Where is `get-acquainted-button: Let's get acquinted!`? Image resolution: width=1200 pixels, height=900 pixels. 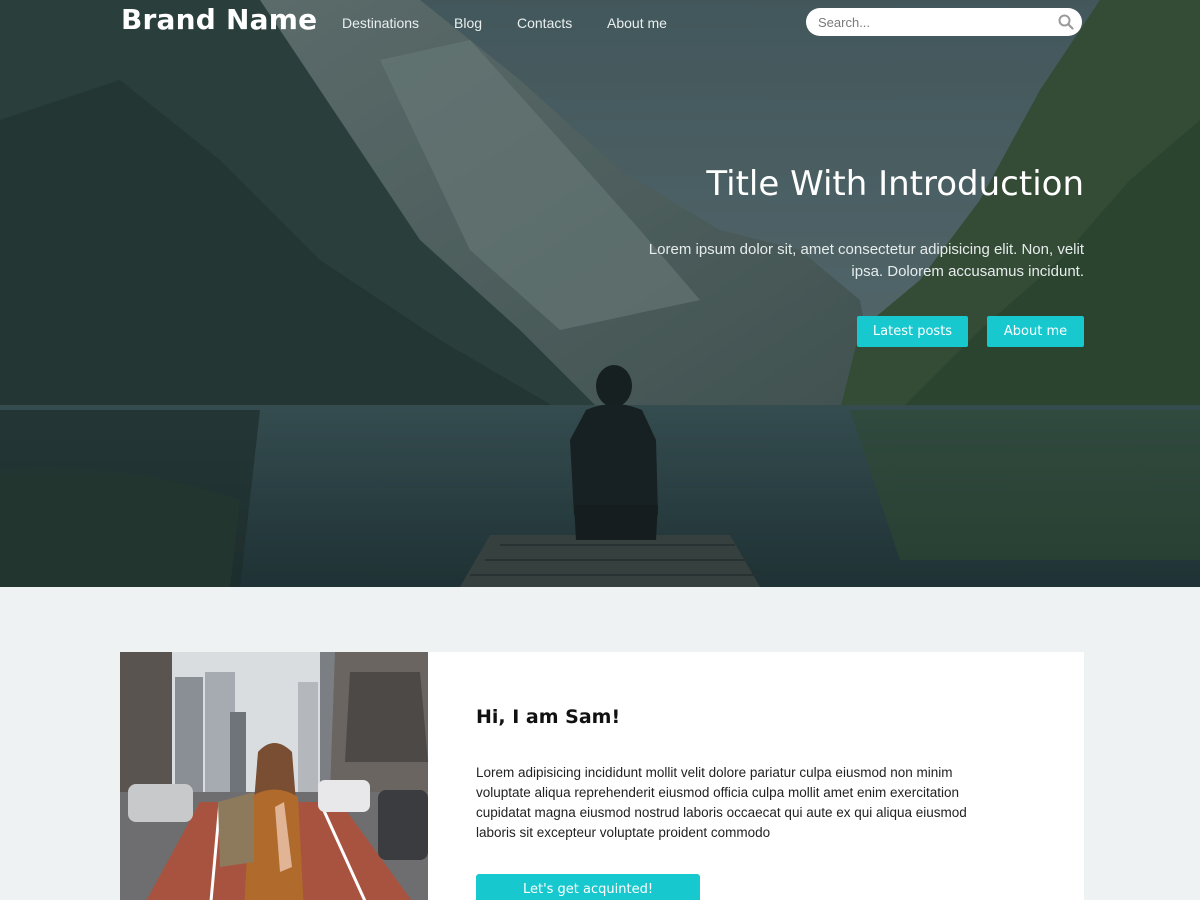 get-acquainted-button: Let's get acquinted! is located at coordinates (588, 887).